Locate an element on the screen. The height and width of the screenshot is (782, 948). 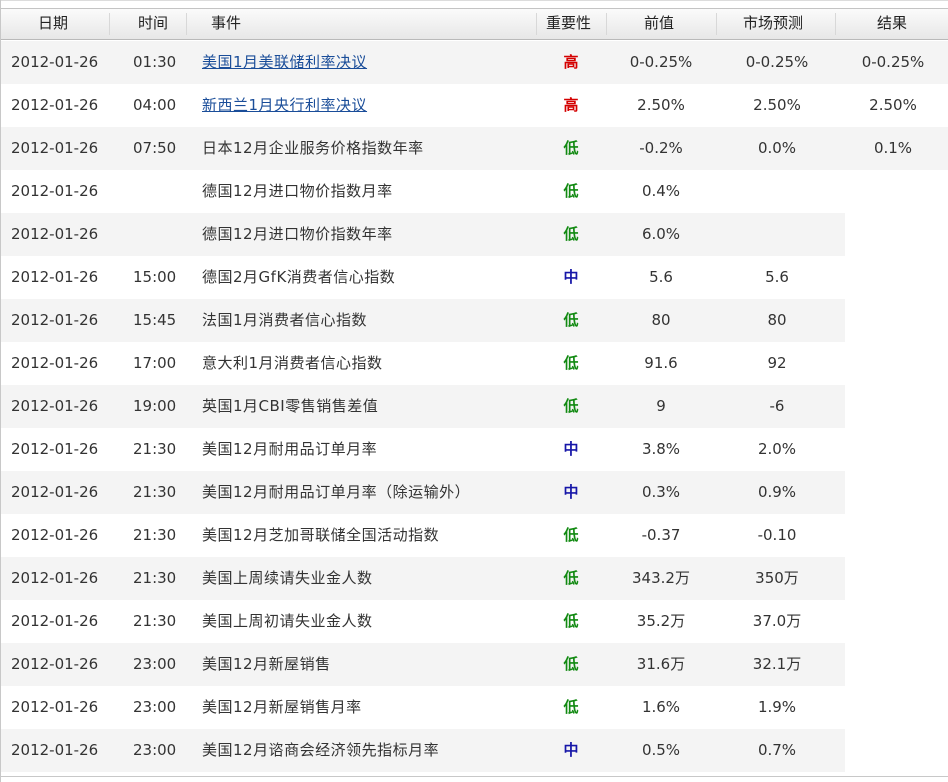
table-row: 2012-01-26 德国12月进口物价指数年率 低 6.0% is located at coordinates (474, 234).